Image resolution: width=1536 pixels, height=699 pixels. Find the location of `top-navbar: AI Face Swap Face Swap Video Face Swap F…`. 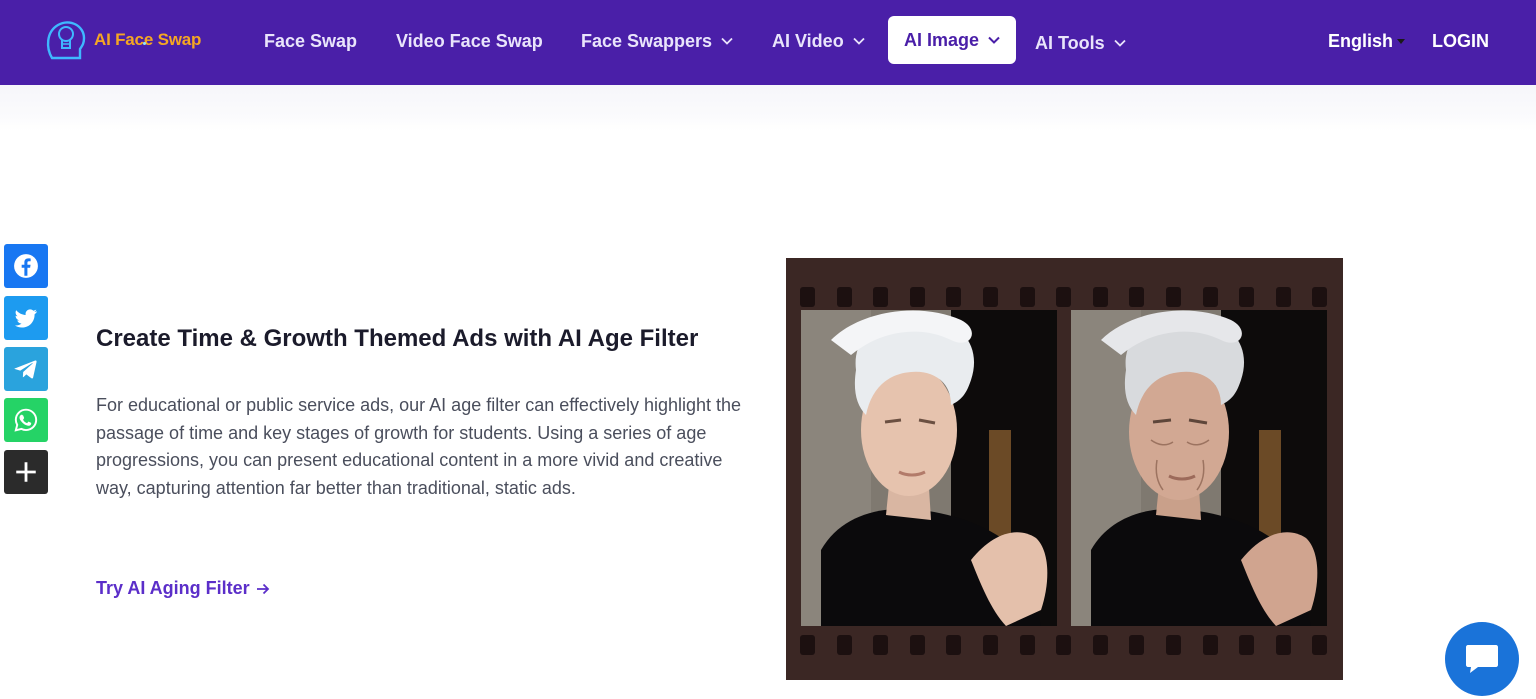

top-navbar: AI Face Swap Face Swap Video Face Swap F… is located at coordinates (768, 42).